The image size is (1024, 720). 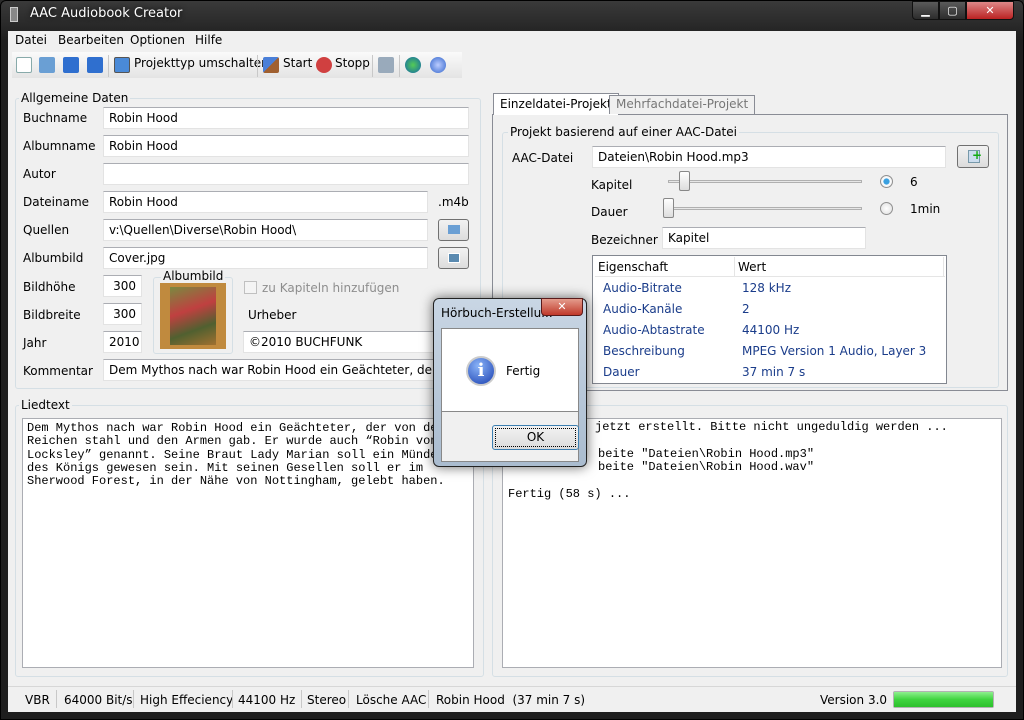 I want to click on add-file-icon: +, so click(x=975, y=155).